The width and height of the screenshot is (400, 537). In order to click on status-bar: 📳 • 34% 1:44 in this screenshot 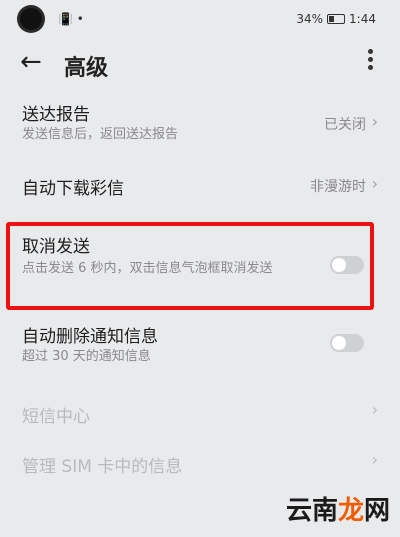, I will do `click(200, 20)`.